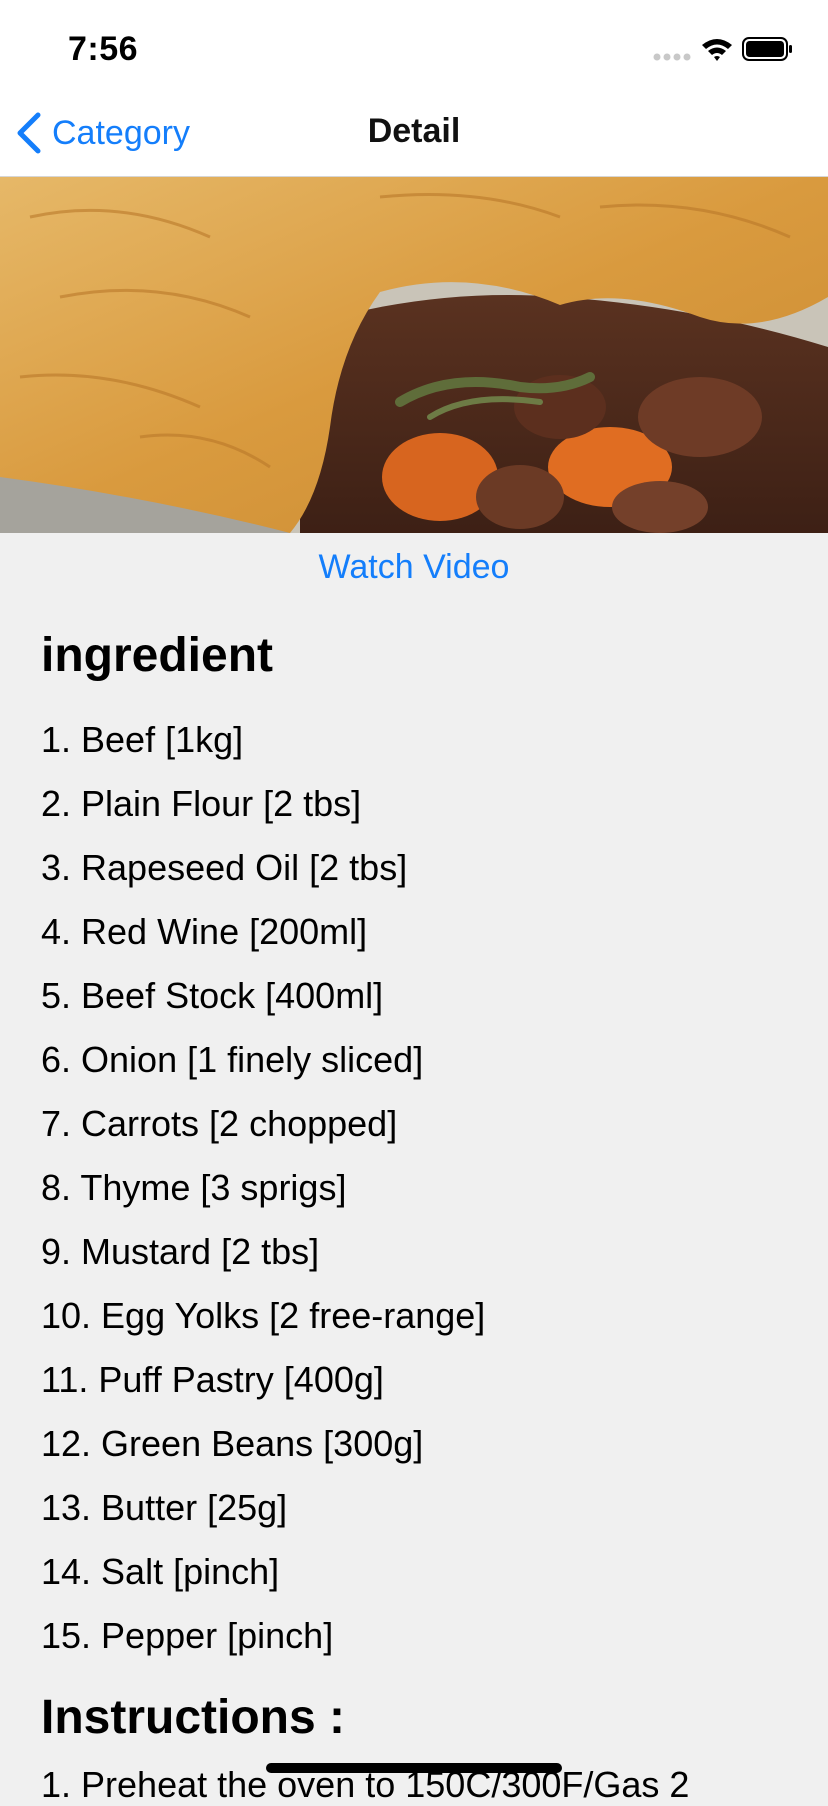  What do you see at coordinates (414, 567) in the screenshot?
I see `watch-video-link: Watch Video` at bounding box center [414, 567].